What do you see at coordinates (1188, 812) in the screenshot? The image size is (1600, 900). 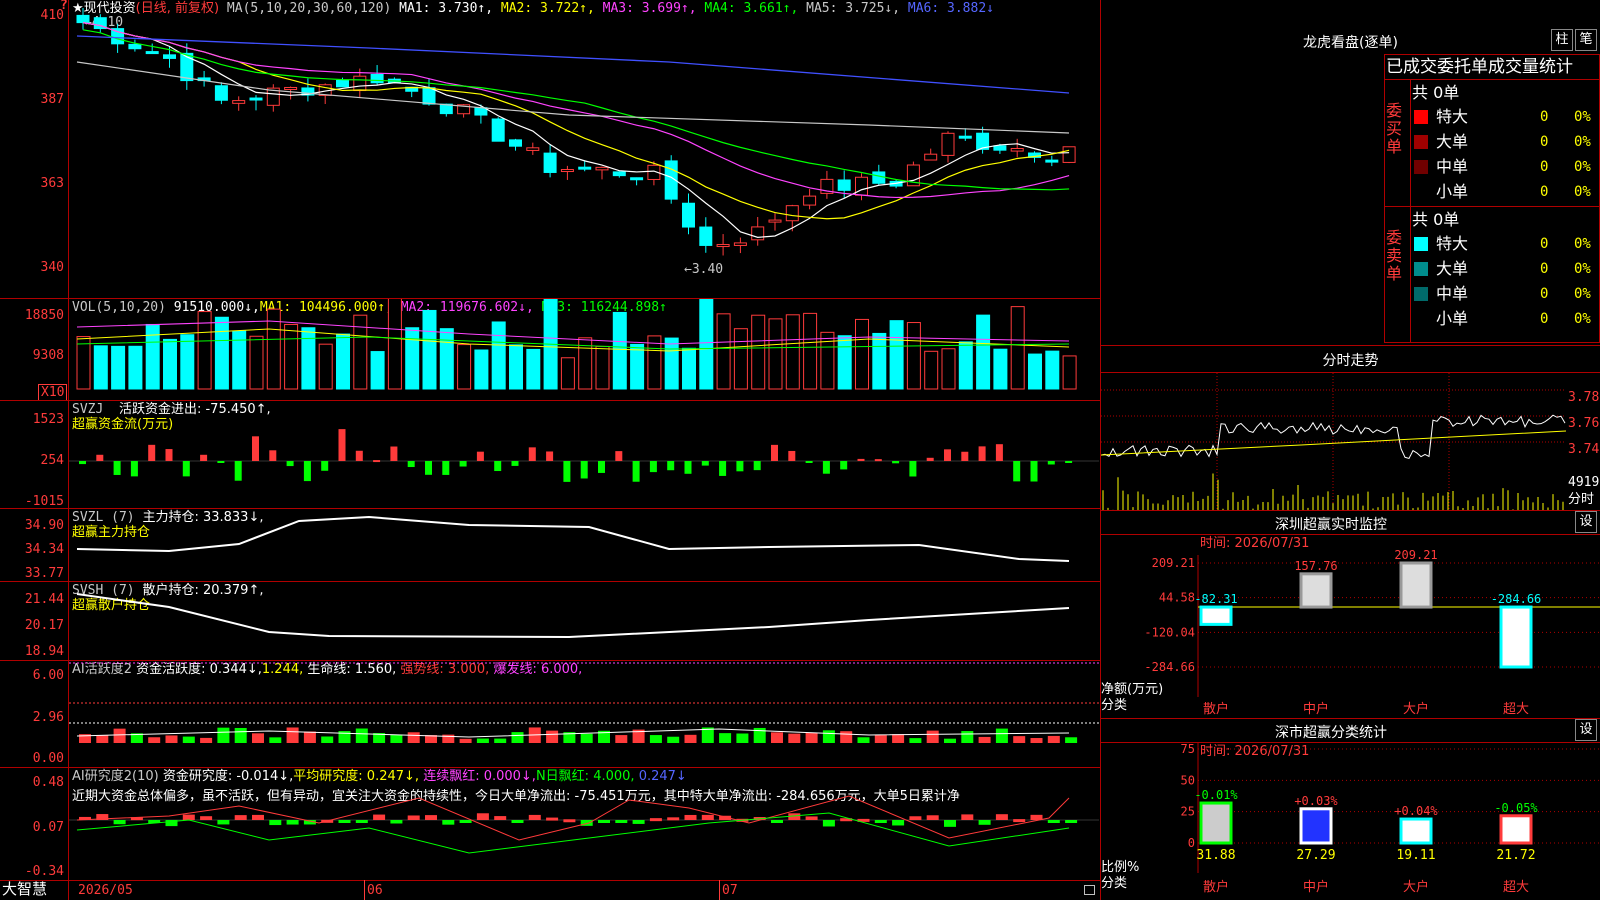 I see `class-y-label: 25` at bounding box center [1188, 812].